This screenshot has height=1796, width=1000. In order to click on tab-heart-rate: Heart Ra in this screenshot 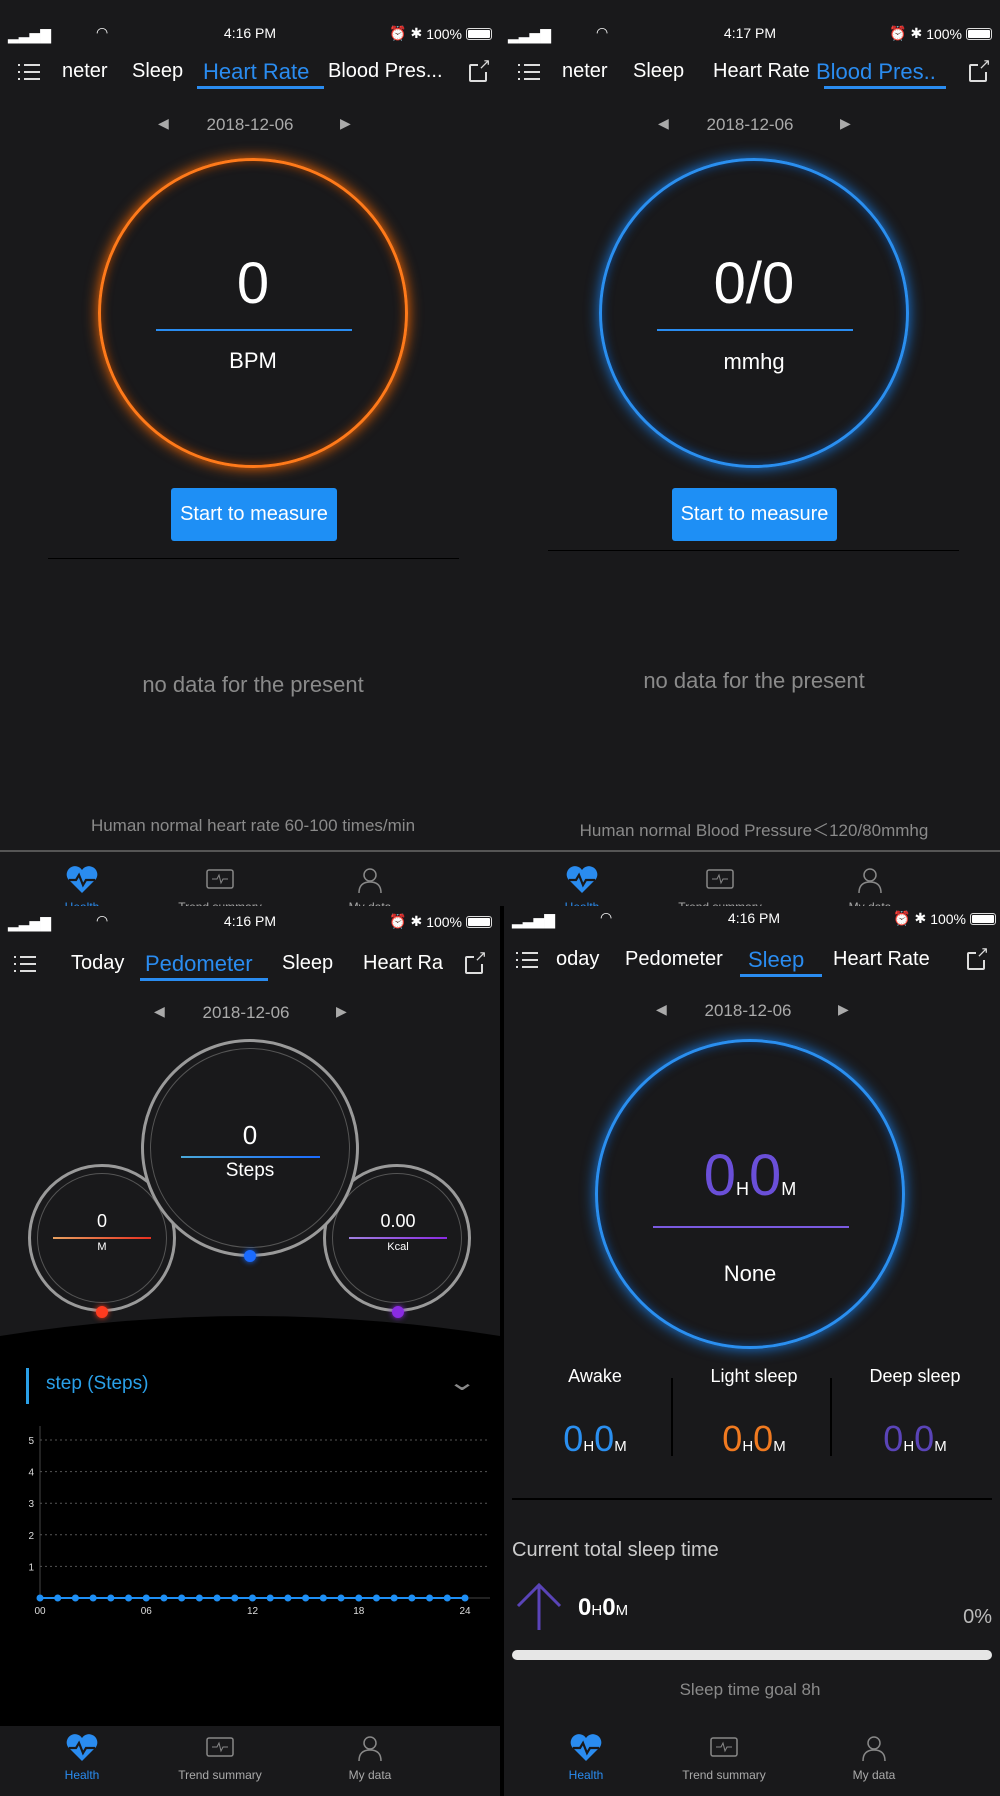, I will do `click(403, 963)`.